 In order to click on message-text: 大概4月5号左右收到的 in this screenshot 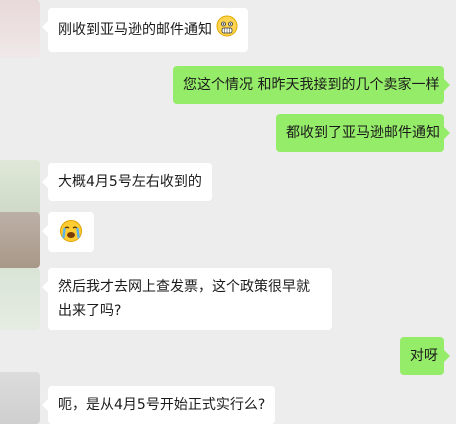, I will do `click(130, 182)`.